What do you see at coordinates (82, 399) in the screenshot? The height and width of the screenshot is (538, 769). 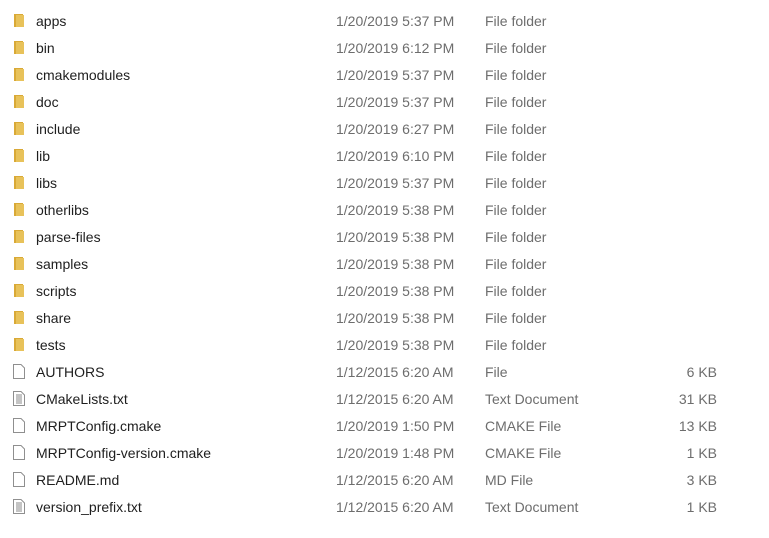 I see `file-name: CMakeLists.txt` at bounding box center [82, 399].